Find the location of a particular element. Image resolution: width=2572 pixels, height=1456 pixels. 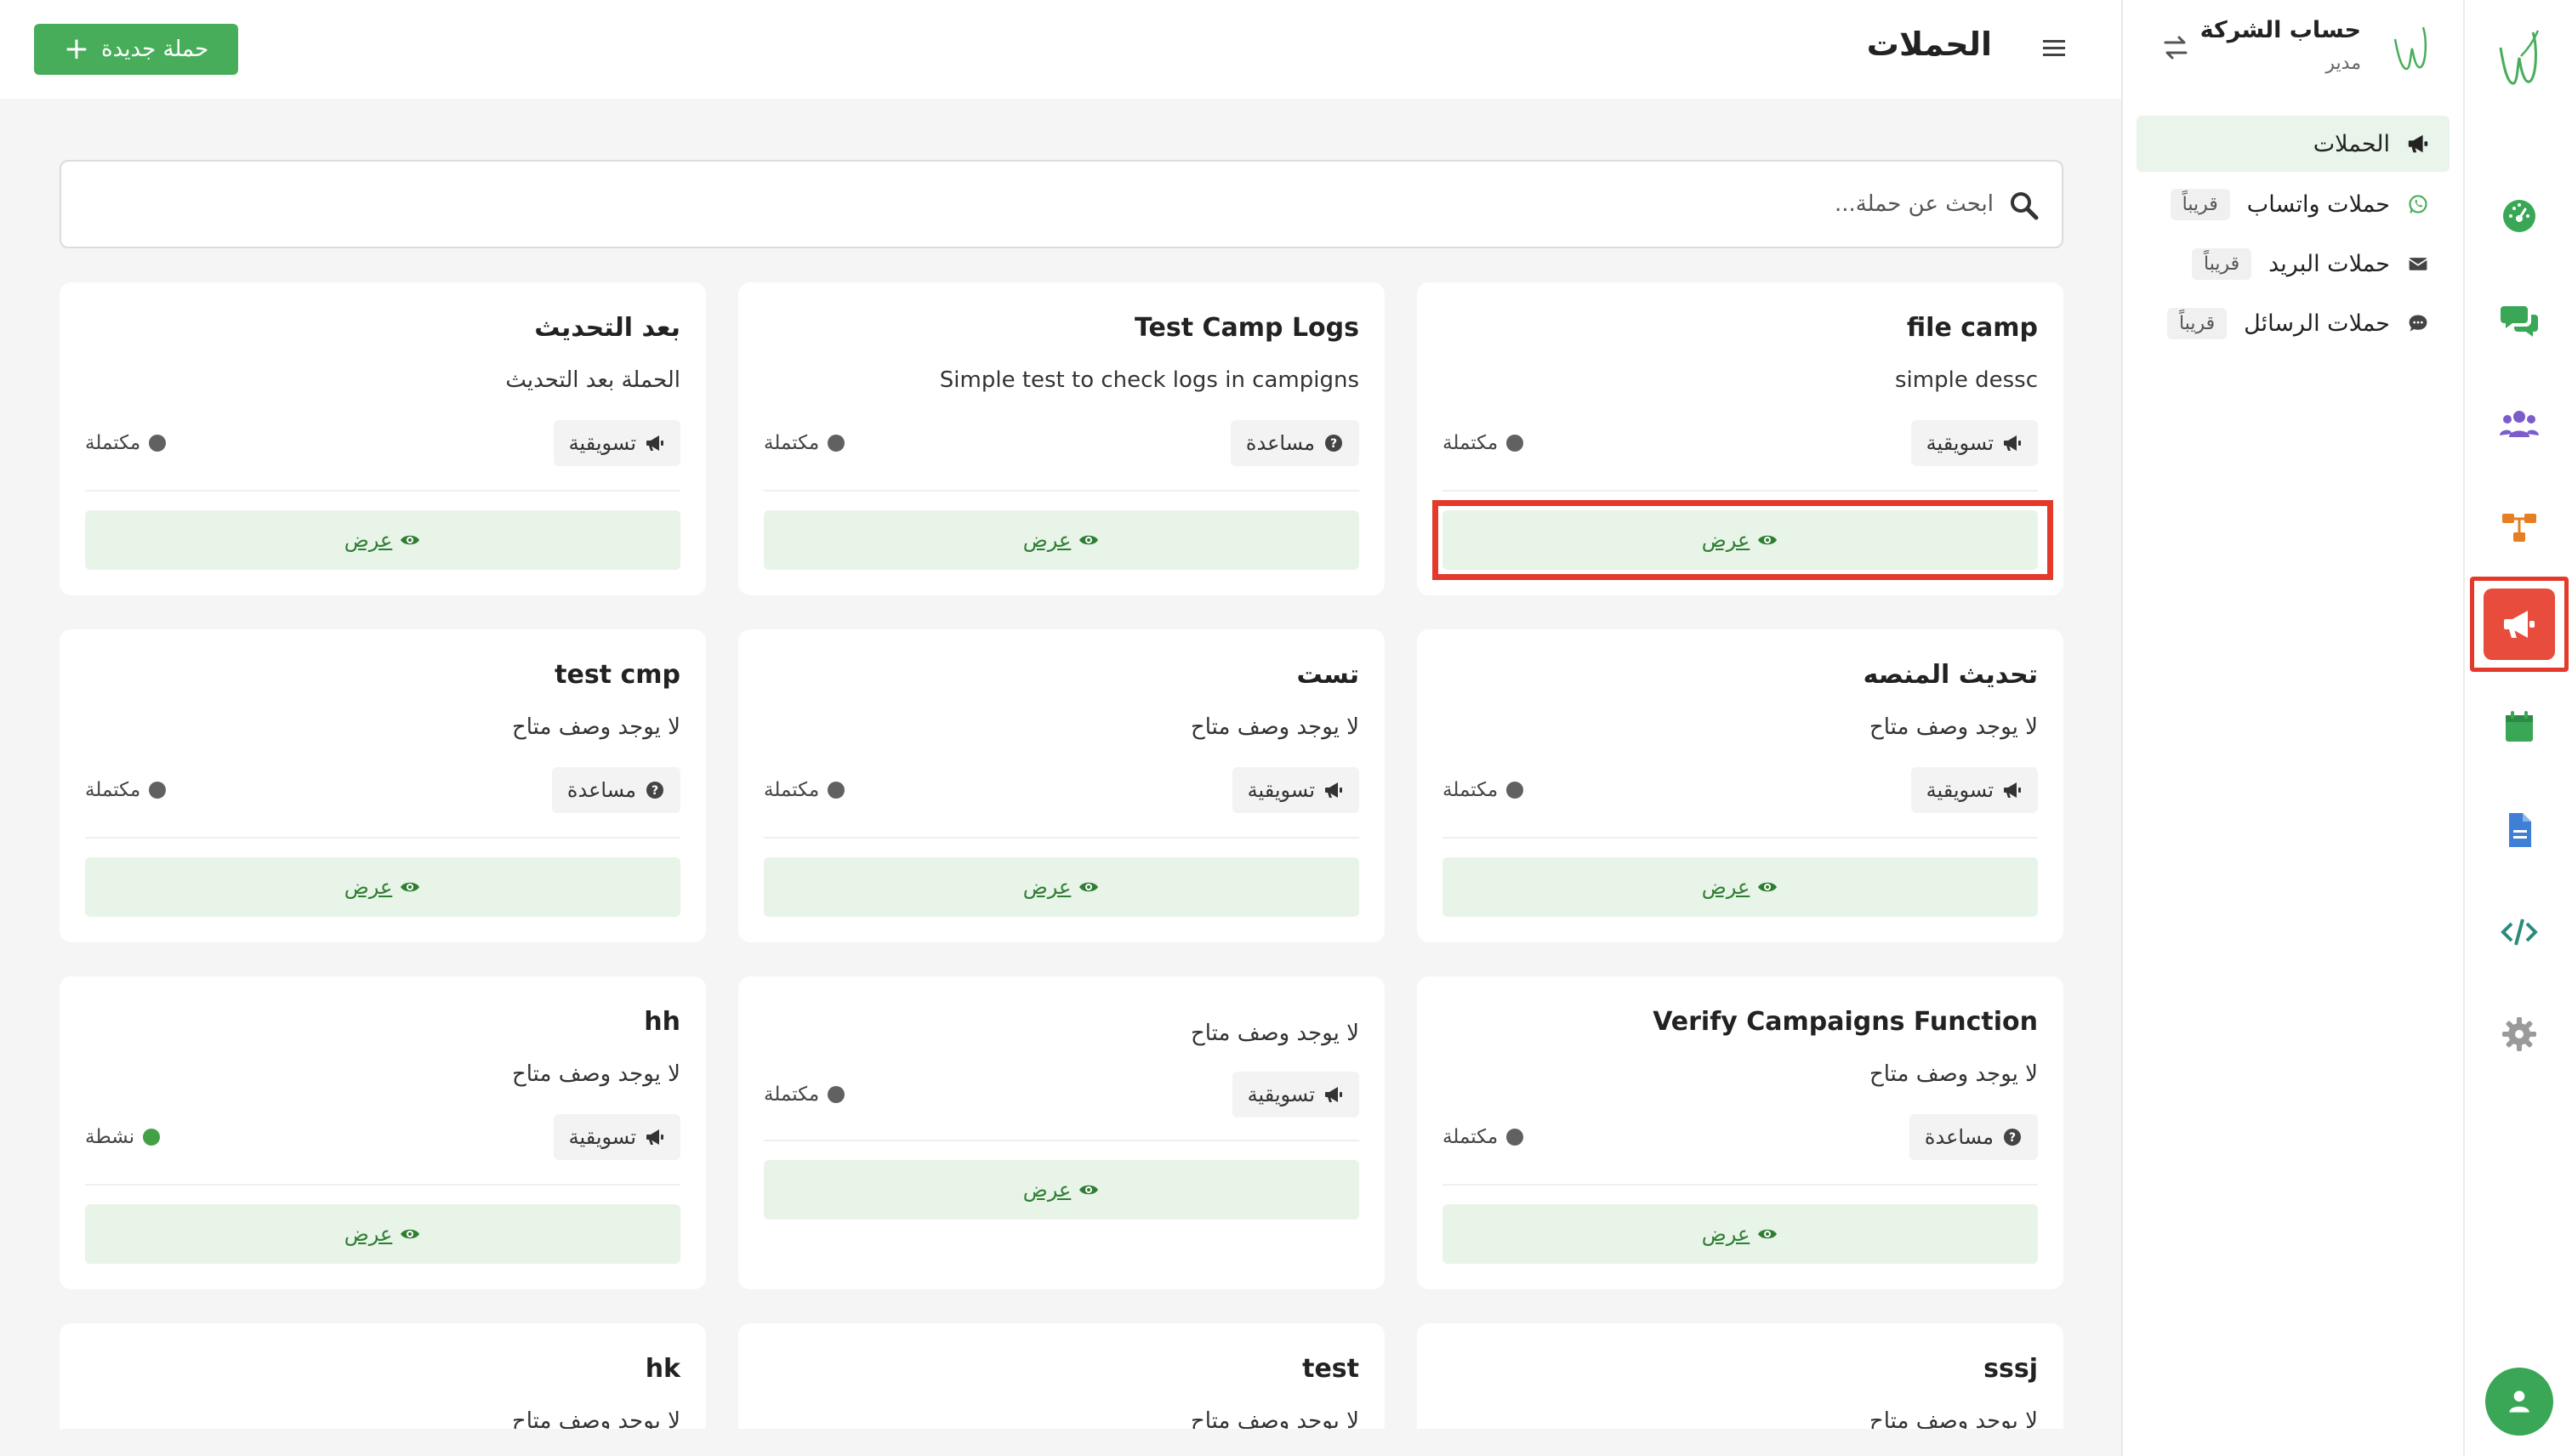

sidebar-item-whatsapp: حملات واتساب قريباً is located at coordinates (2294, 204).